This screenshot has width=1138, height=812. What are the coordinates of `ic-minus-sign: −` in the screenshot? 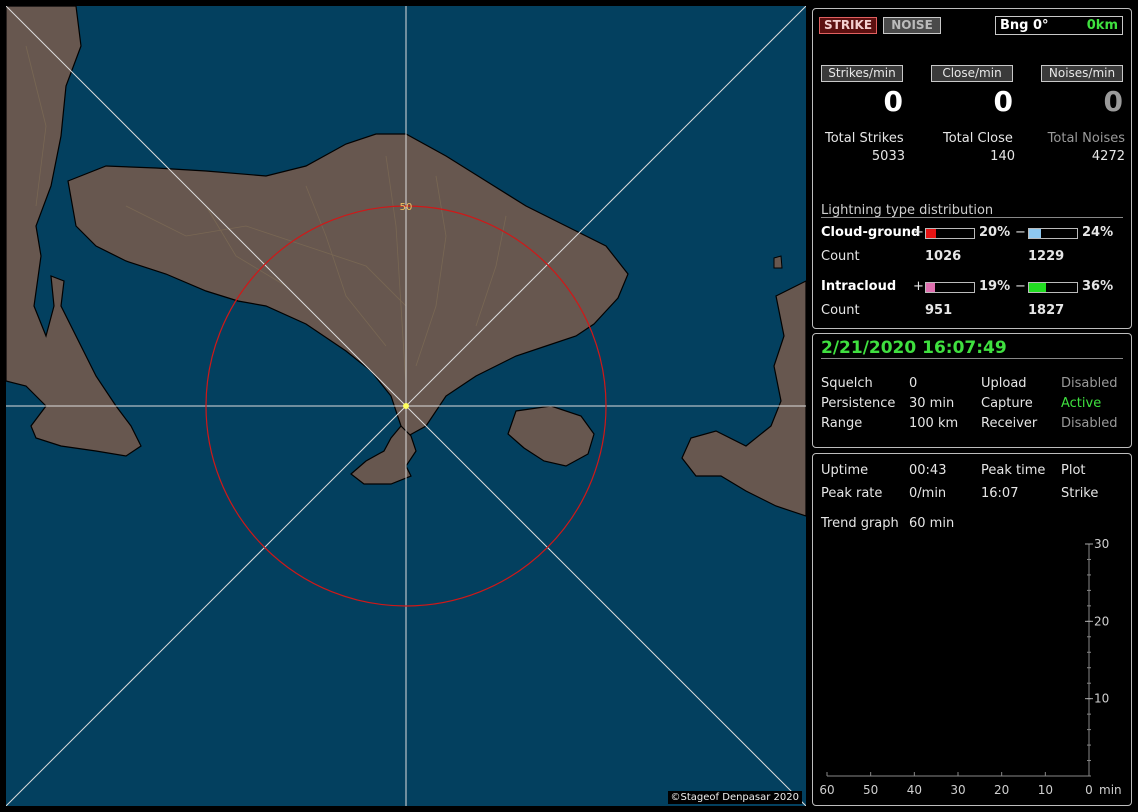 It's located at (1020, 286).